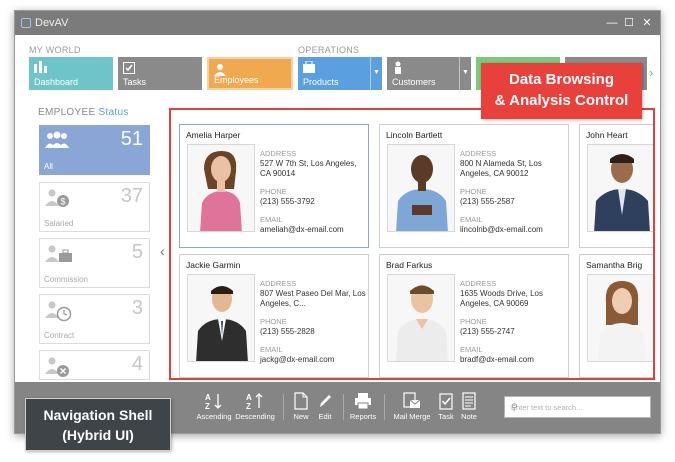 This screenshot has height=462, width=675. What do you see at coordinates (487, 201) in the screenshot?
I see `employee-phone: (213) 555-2587` at bounding box center [487, 201].